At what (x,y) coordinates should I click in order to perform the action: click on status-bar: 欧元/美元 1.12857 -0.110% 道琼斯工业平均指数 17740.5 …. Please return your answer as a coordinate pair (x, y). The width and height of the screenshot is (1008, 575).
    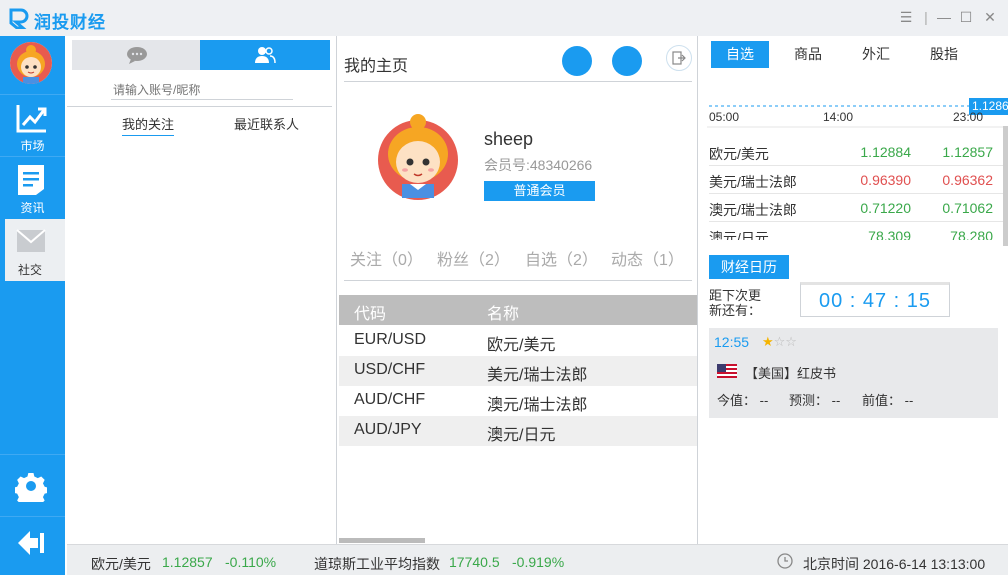
    Looking at the image, I should click on (537, 559).